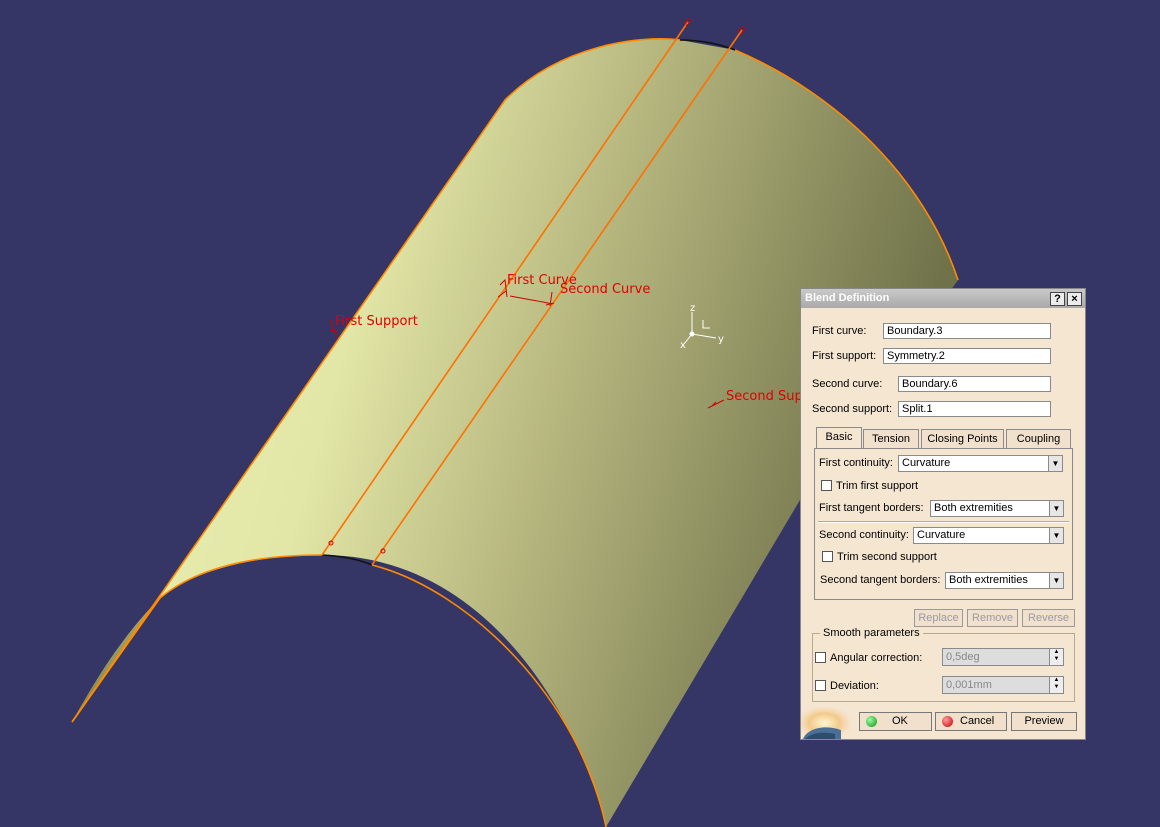 Image resolution: width=1160 pixels, height=827 pixels. Describe the element at coordinates (941, 535) in the screenshot. I see `second-continuity-value: Curvature` at that location.